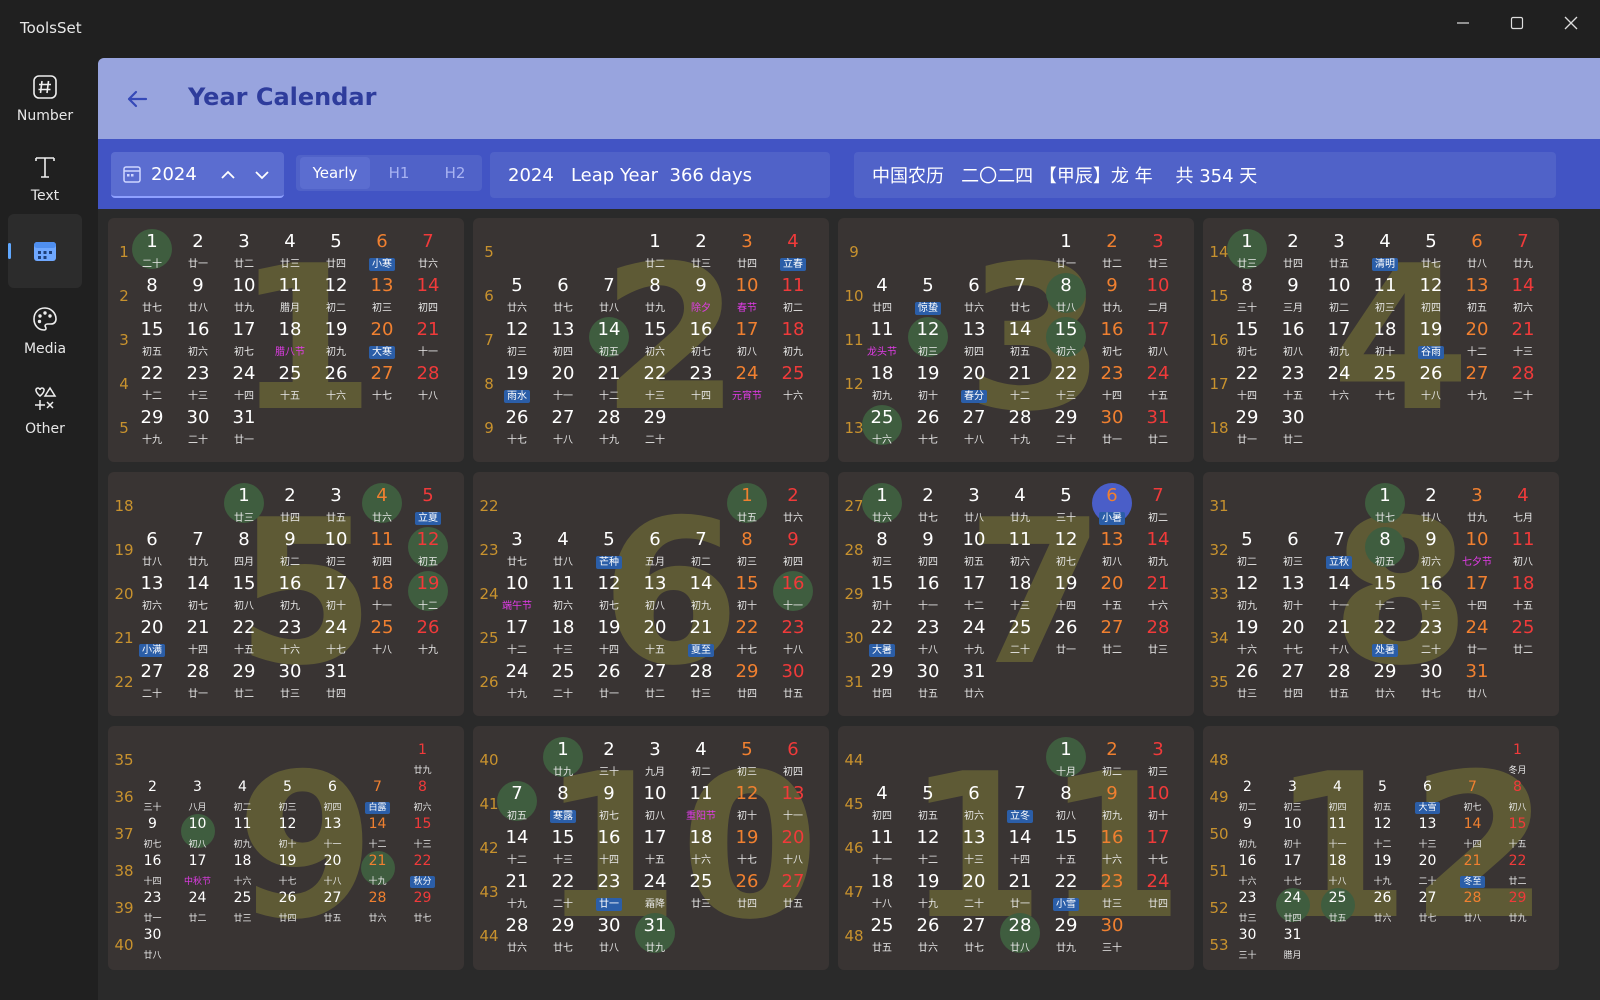  I want to click on day-cell: 22 十七, so click(747, 637).